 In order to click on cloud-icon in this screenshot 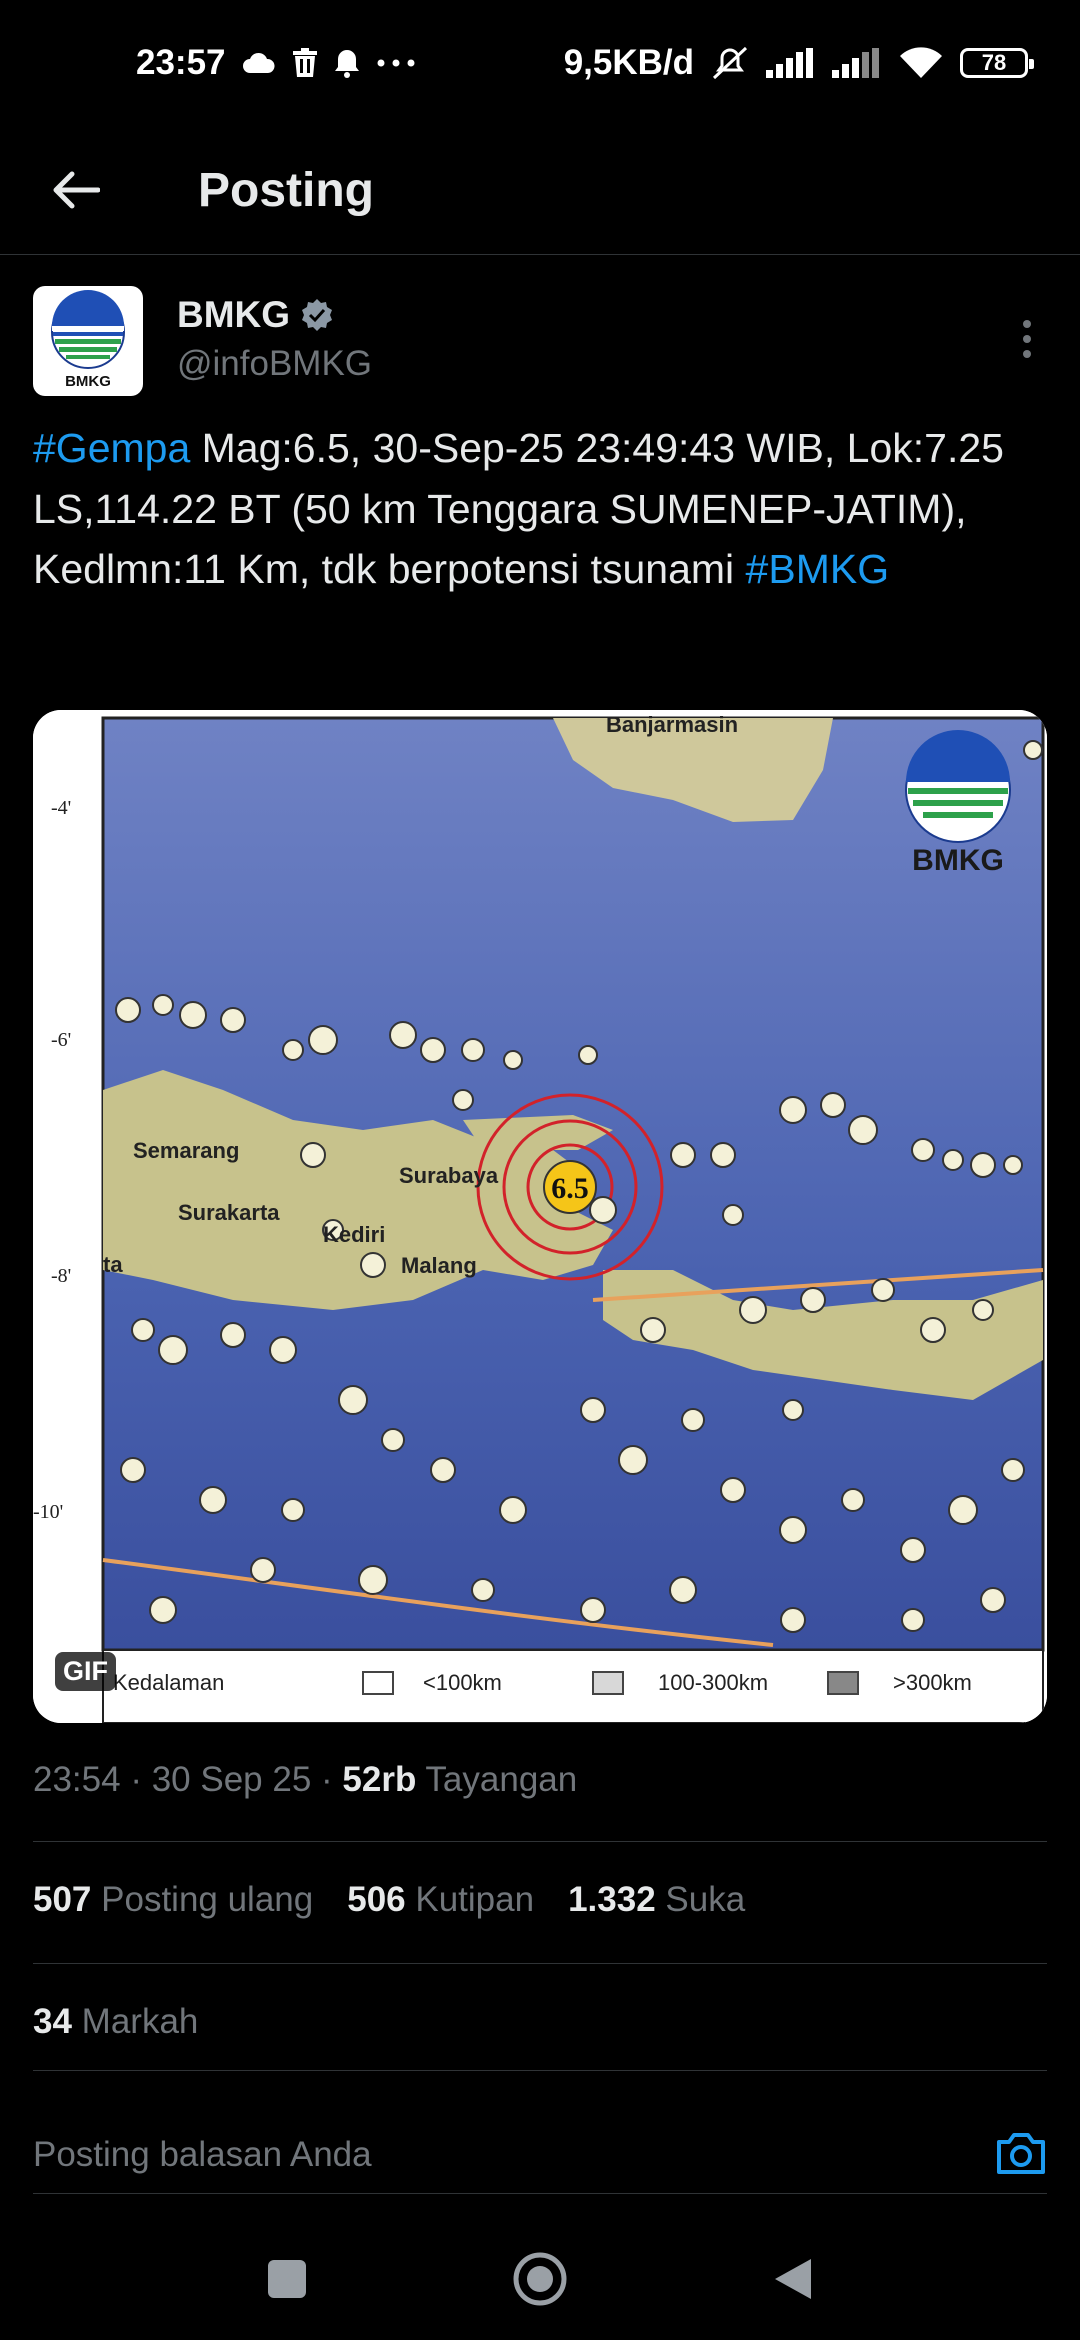, I will do `click(259, 63)`.